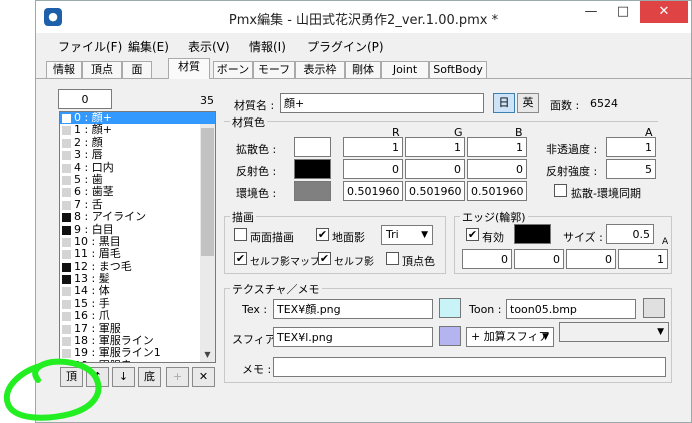  Describe the element at coordinates (324, 258) in the screenshot. I see `self-shadow-checkbox: ✔` at that location.